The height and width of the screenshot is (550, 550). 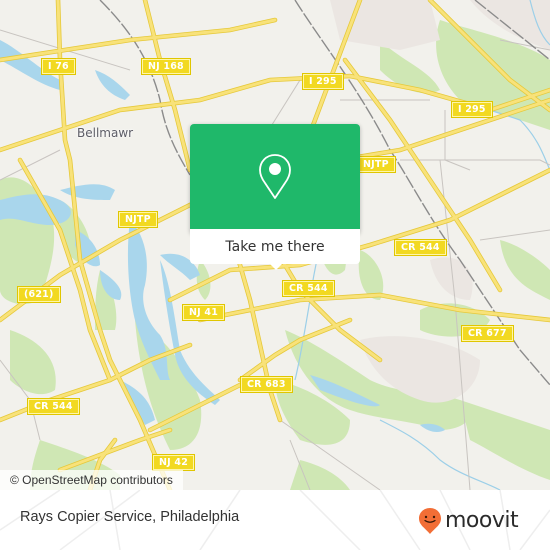 I want to click on route-label-cr677: CR 677, so click(x=487, y=333).